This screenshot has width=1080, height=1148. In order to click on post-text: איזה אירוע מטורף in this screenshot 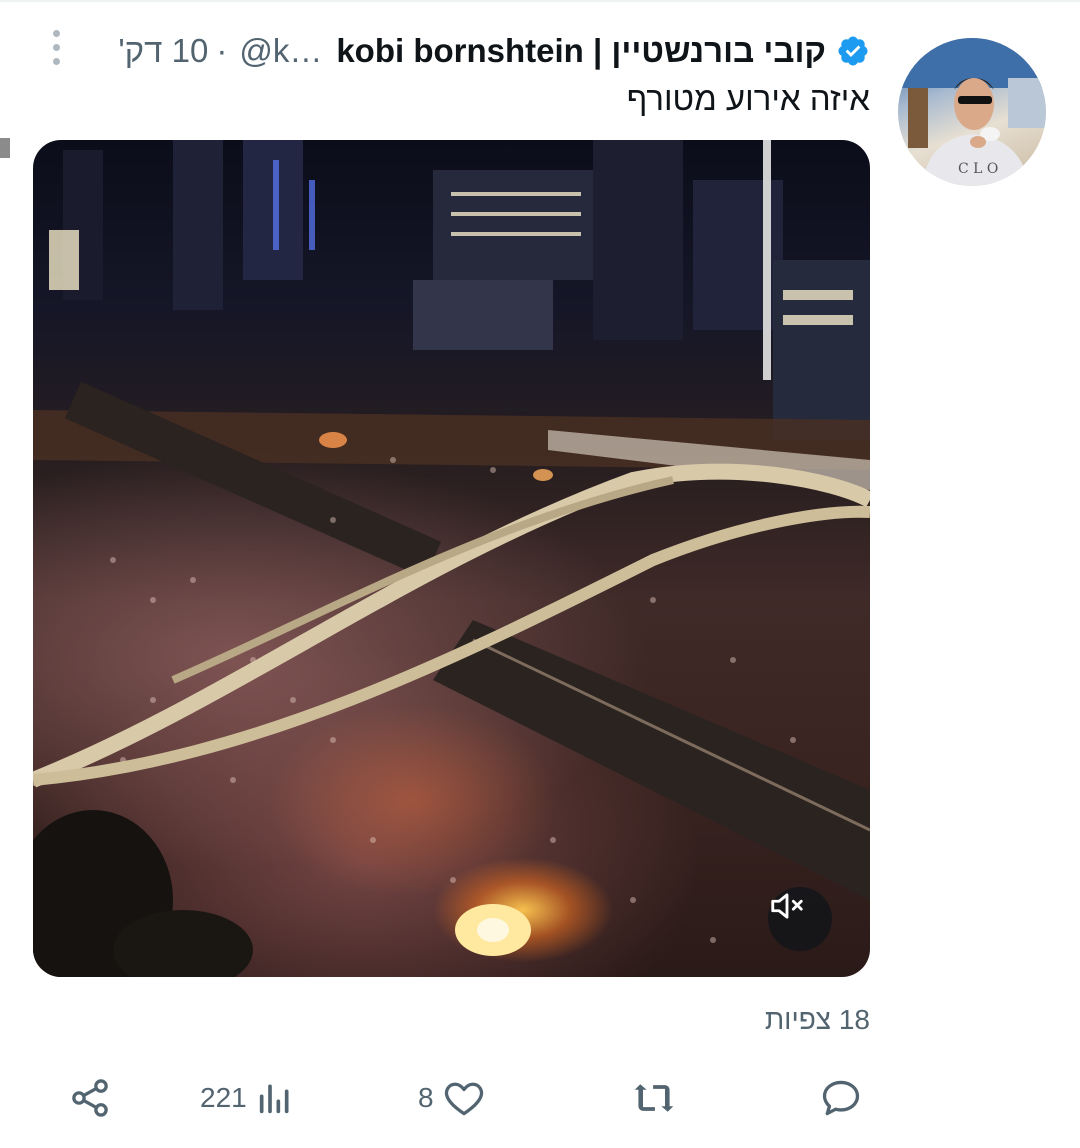, I will do `click(748, 98)`.